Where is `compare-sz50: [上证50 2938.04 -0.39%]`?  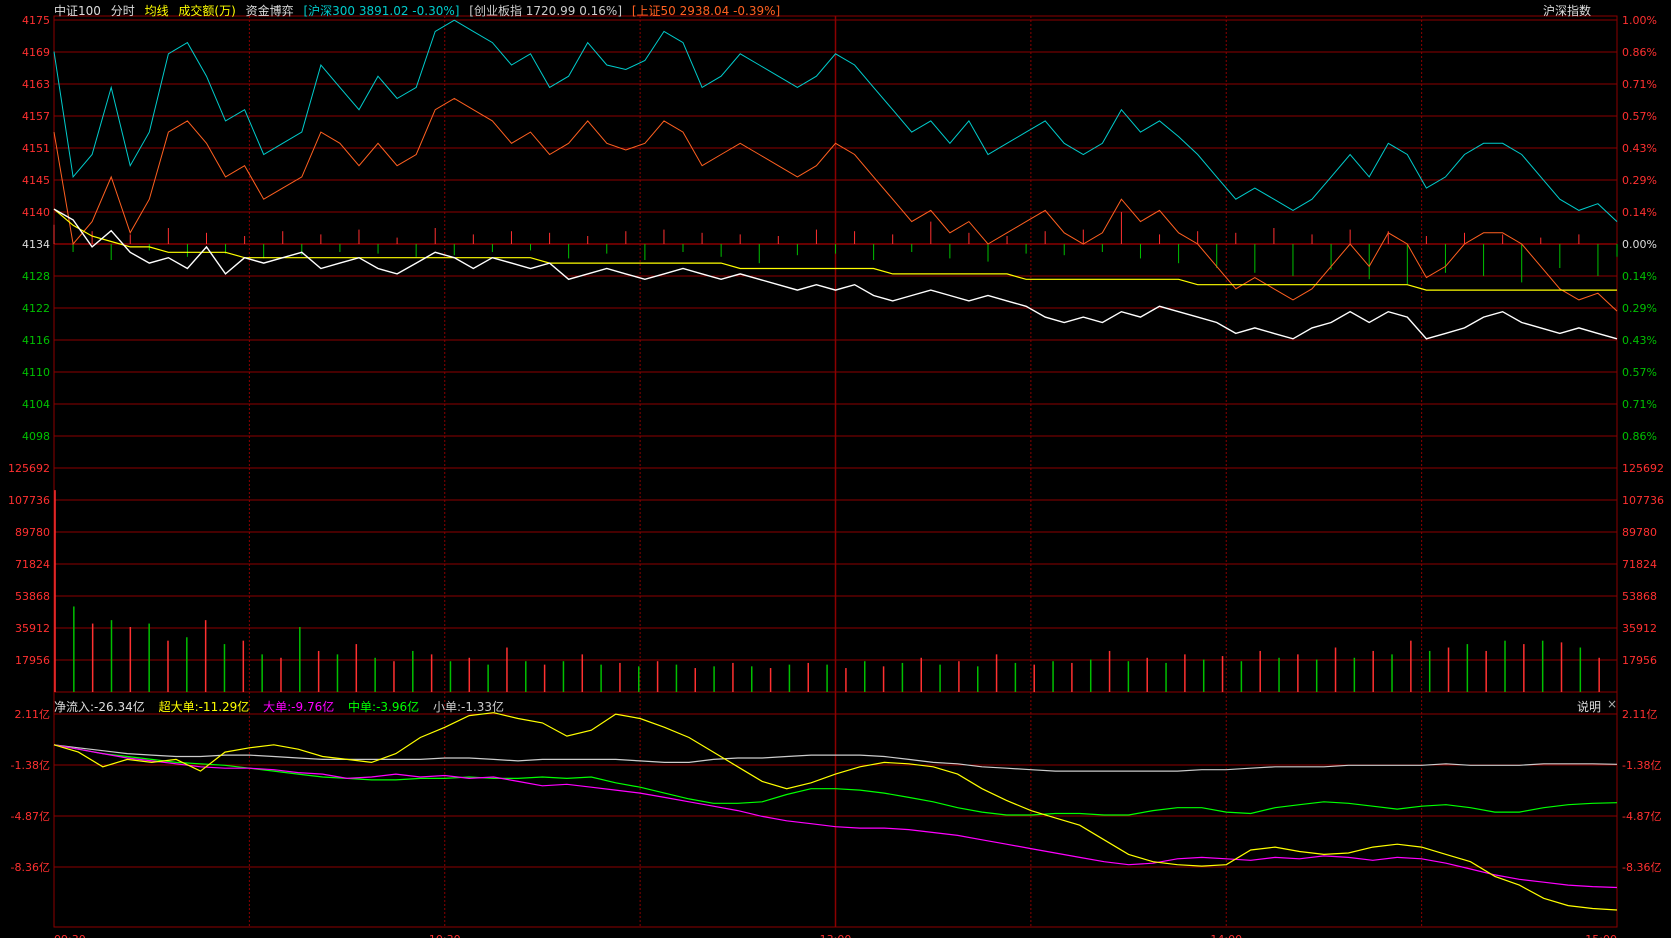
compare-sz50: [上证50 2938.04 -0.39%] is located at coordinates (706, 11).